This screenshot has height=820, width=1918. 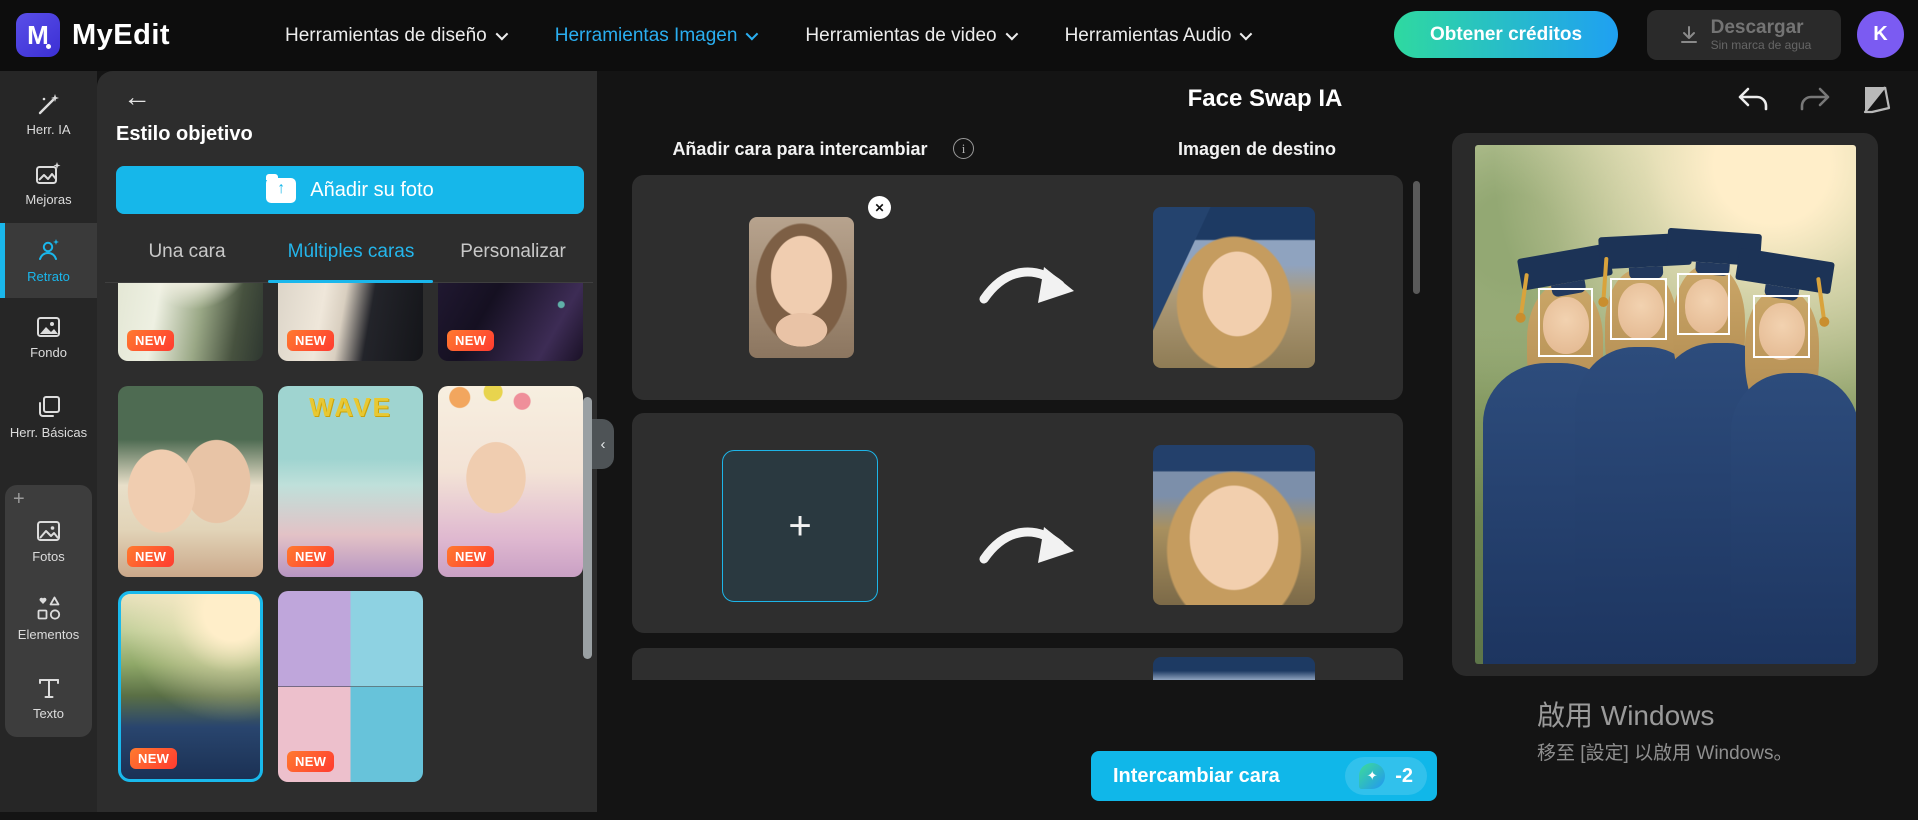 I want to click on rail-item-basic-tools: Herr. Básicas, so click(x=48, y=417).